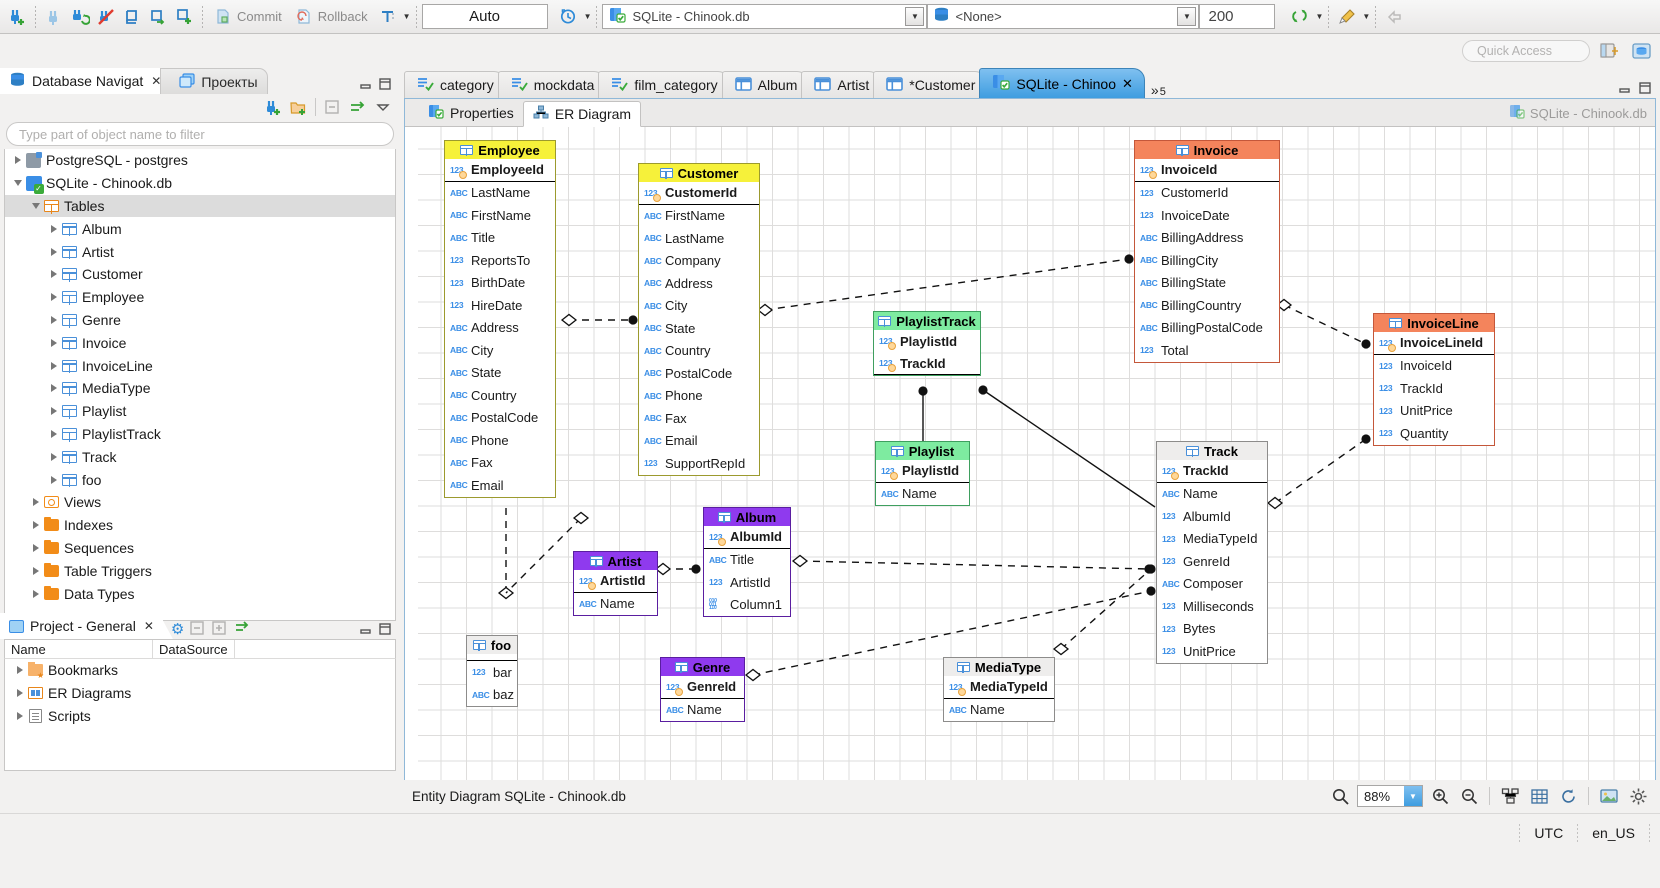  I want to click on er-column-mediatypeid: 123 MediaTypeId, so click(999, 687).